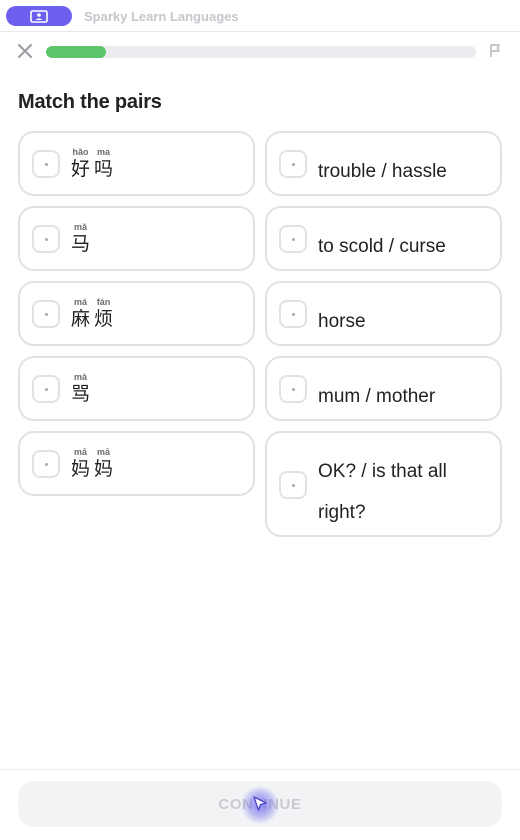 The height and width of the screenshot is (840, 520). I want to click on chinese-word: mà 骂, so click(80, 389).